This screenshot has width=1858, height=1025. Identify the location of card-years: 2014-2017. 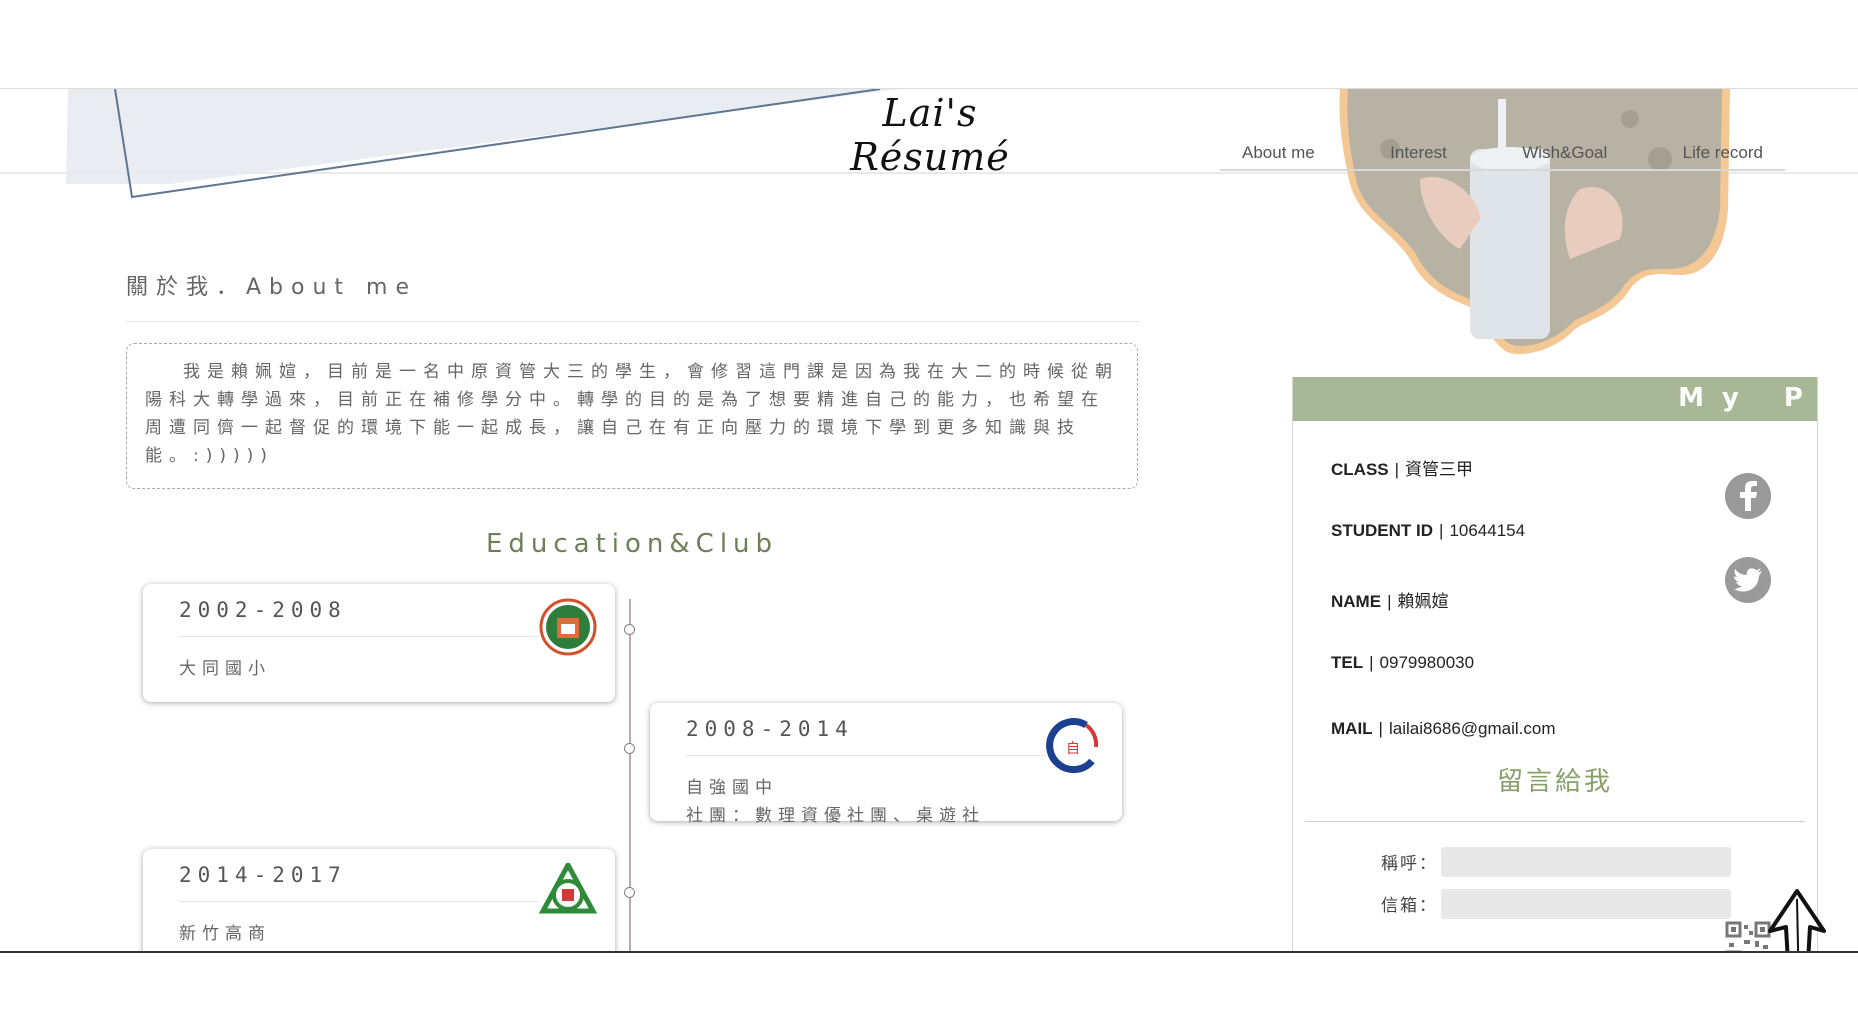
(263, 875).